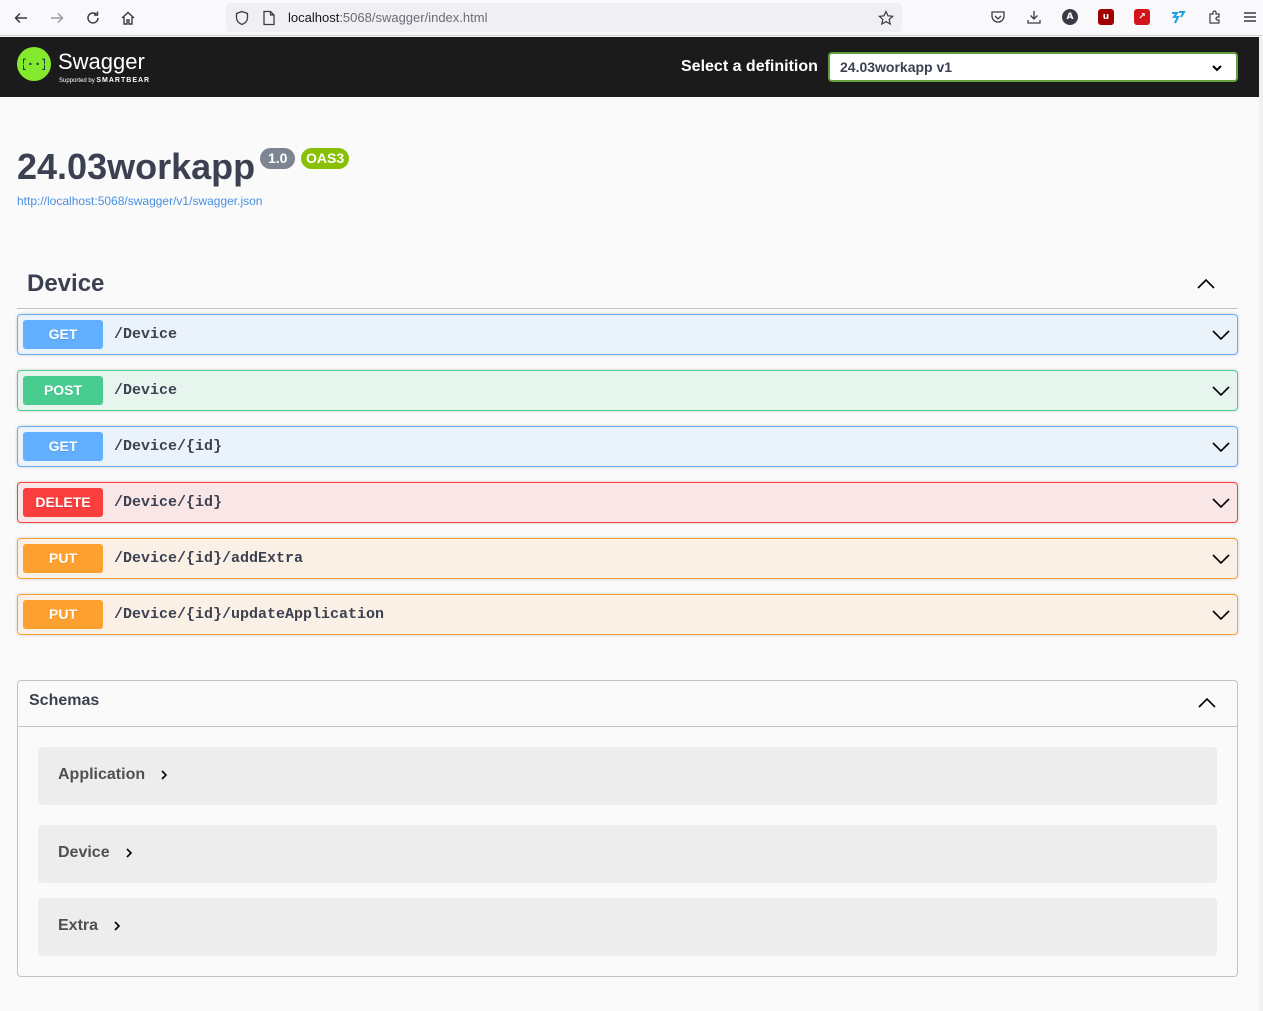  What do you see at coordinates (749, 66) in the screenshot?
I see `definition-label: Select a definition` at bounding box center [749, 66].